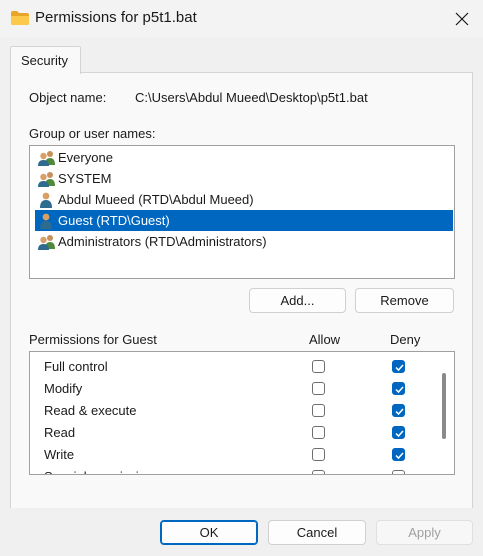  What do you see at coordinates (90, 410) in the screenshot?
I see `permission-name: Read & execute` at bounding box center [90, 410].